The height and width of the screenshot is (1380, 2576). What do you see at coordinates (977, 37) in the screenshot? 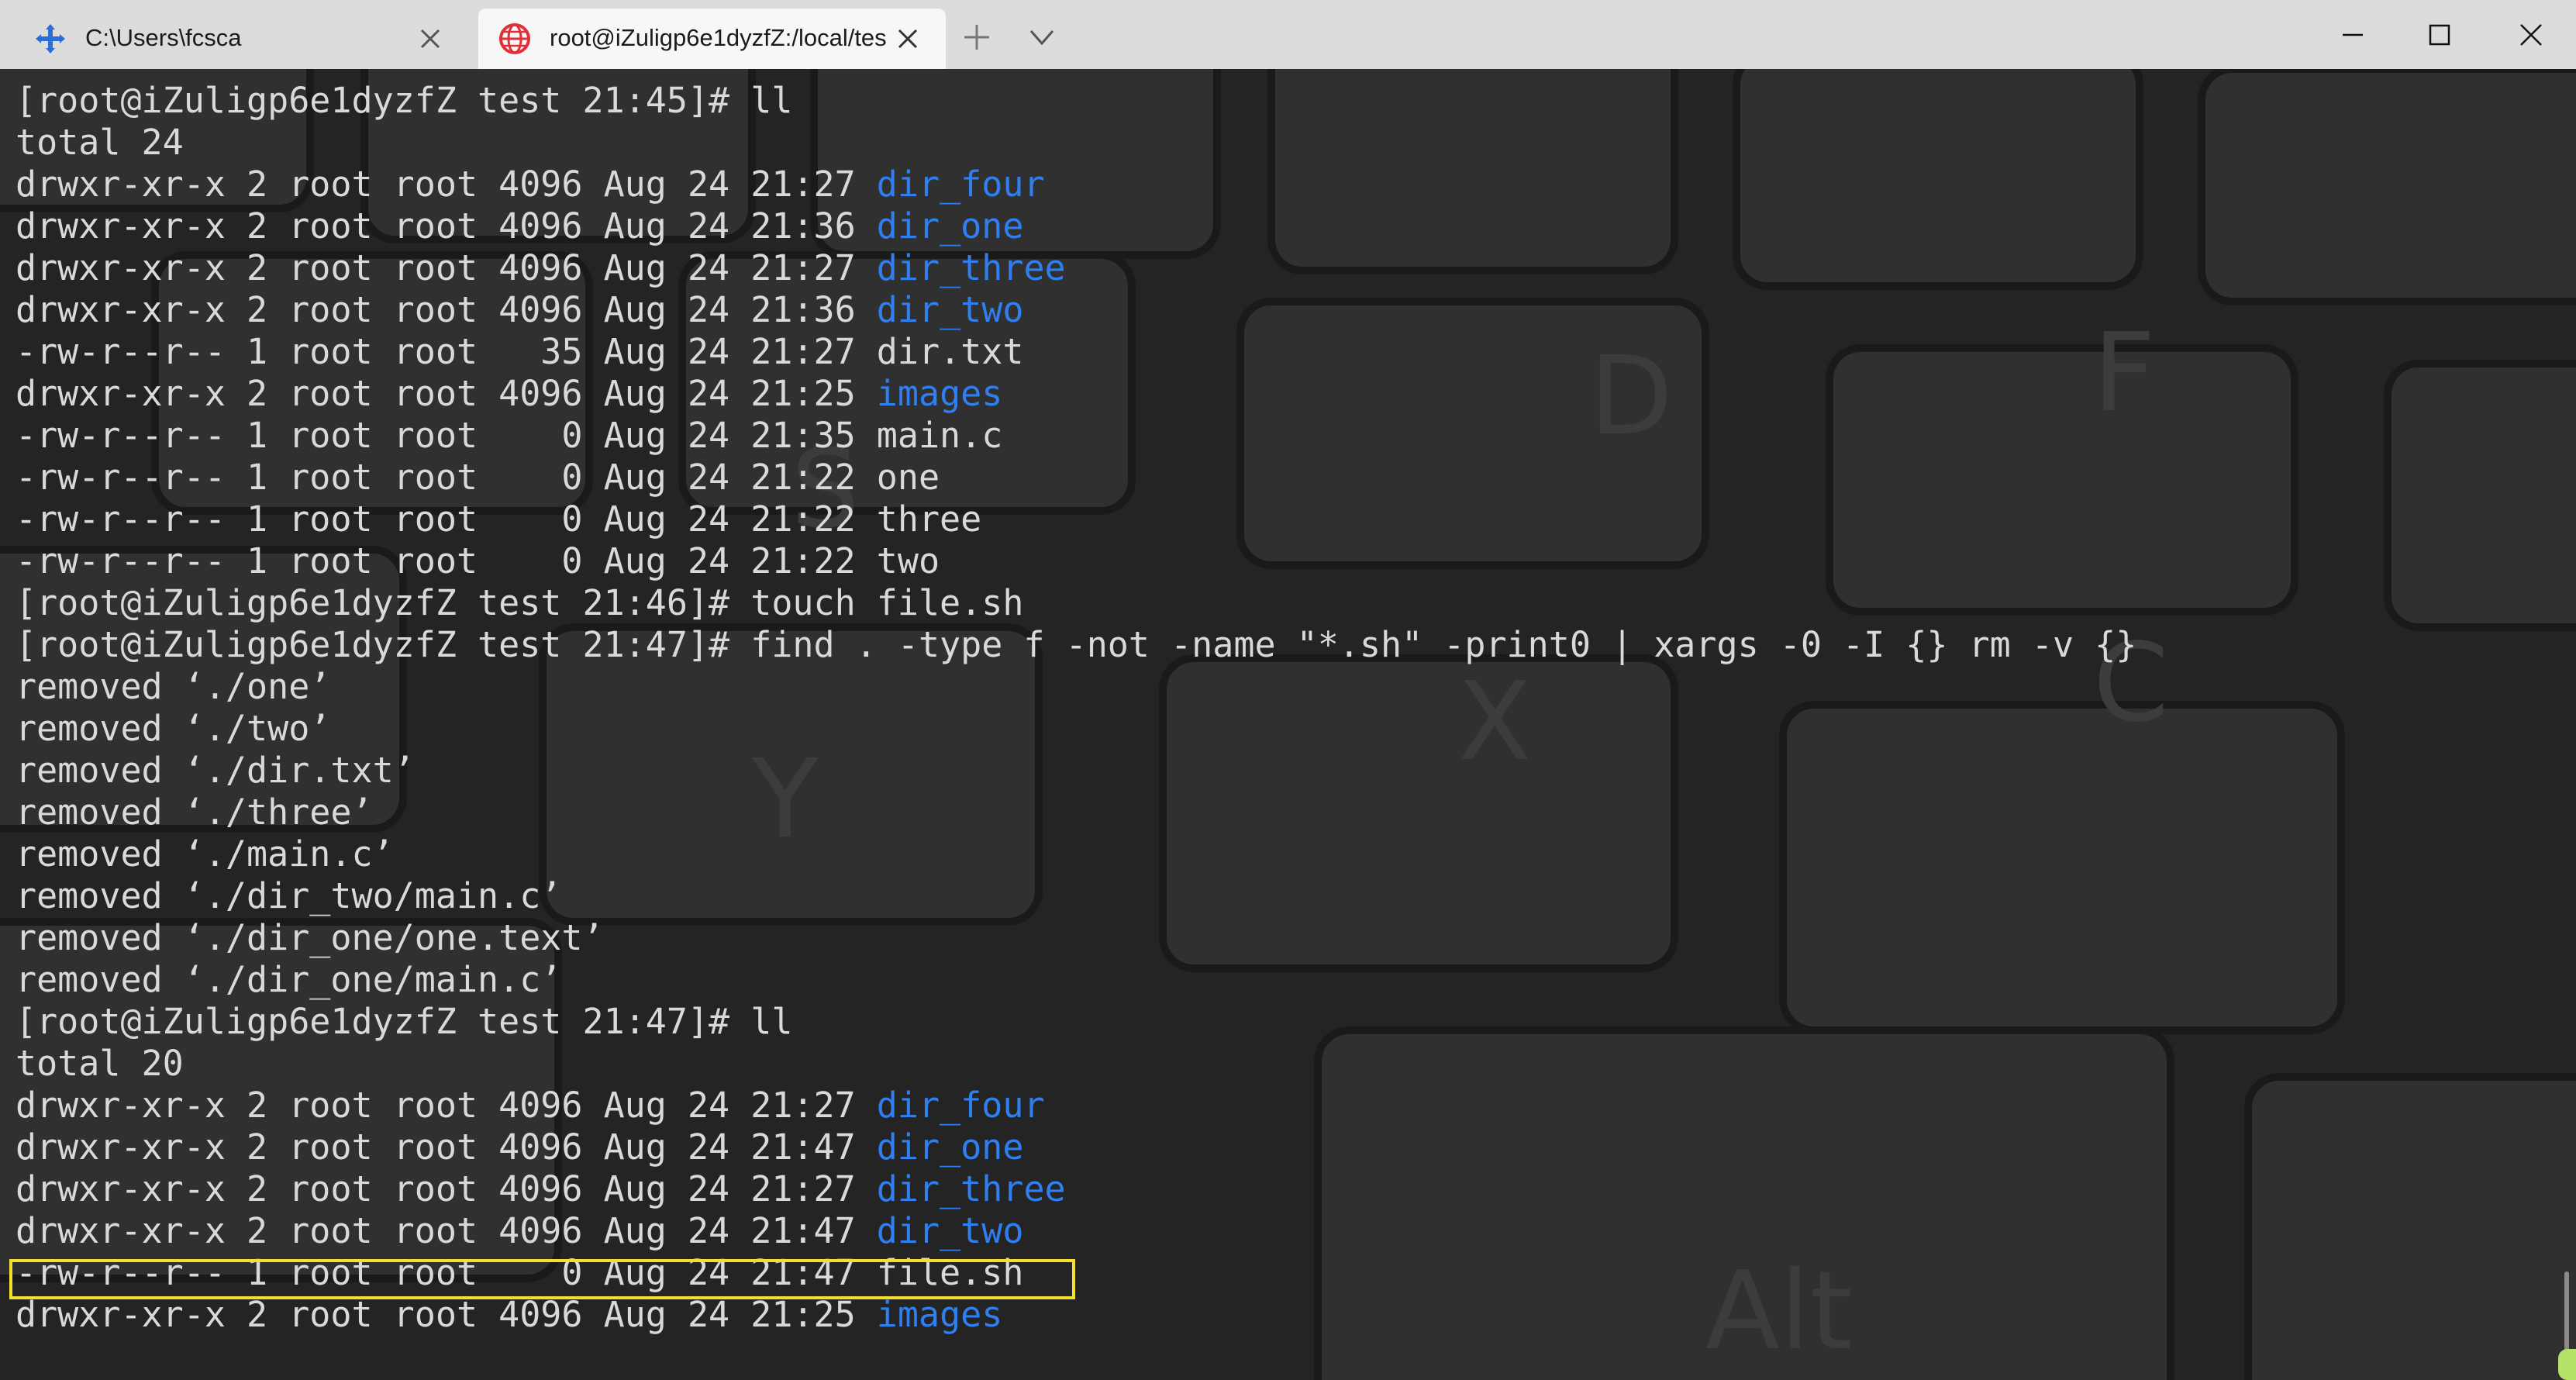
I see `plus-icon` at bounding box center [977, 37].